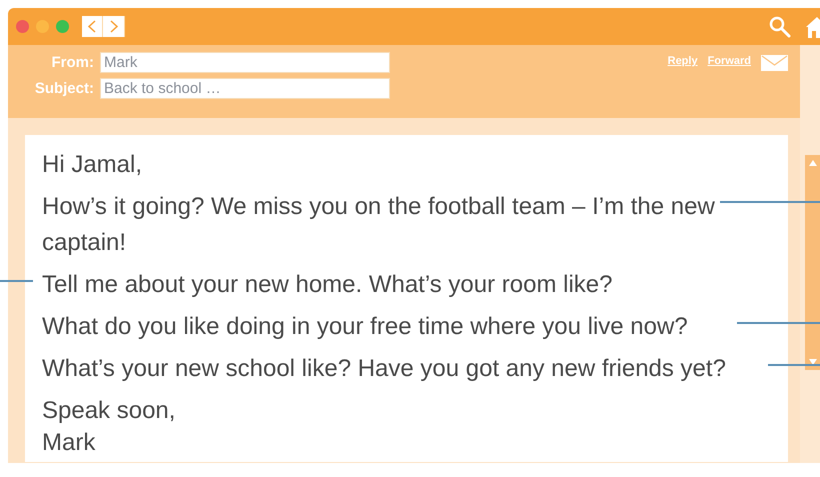  Describe the element at coordinates (813, 362) in the screenshot. I see `scroll-down-icon` at that location.